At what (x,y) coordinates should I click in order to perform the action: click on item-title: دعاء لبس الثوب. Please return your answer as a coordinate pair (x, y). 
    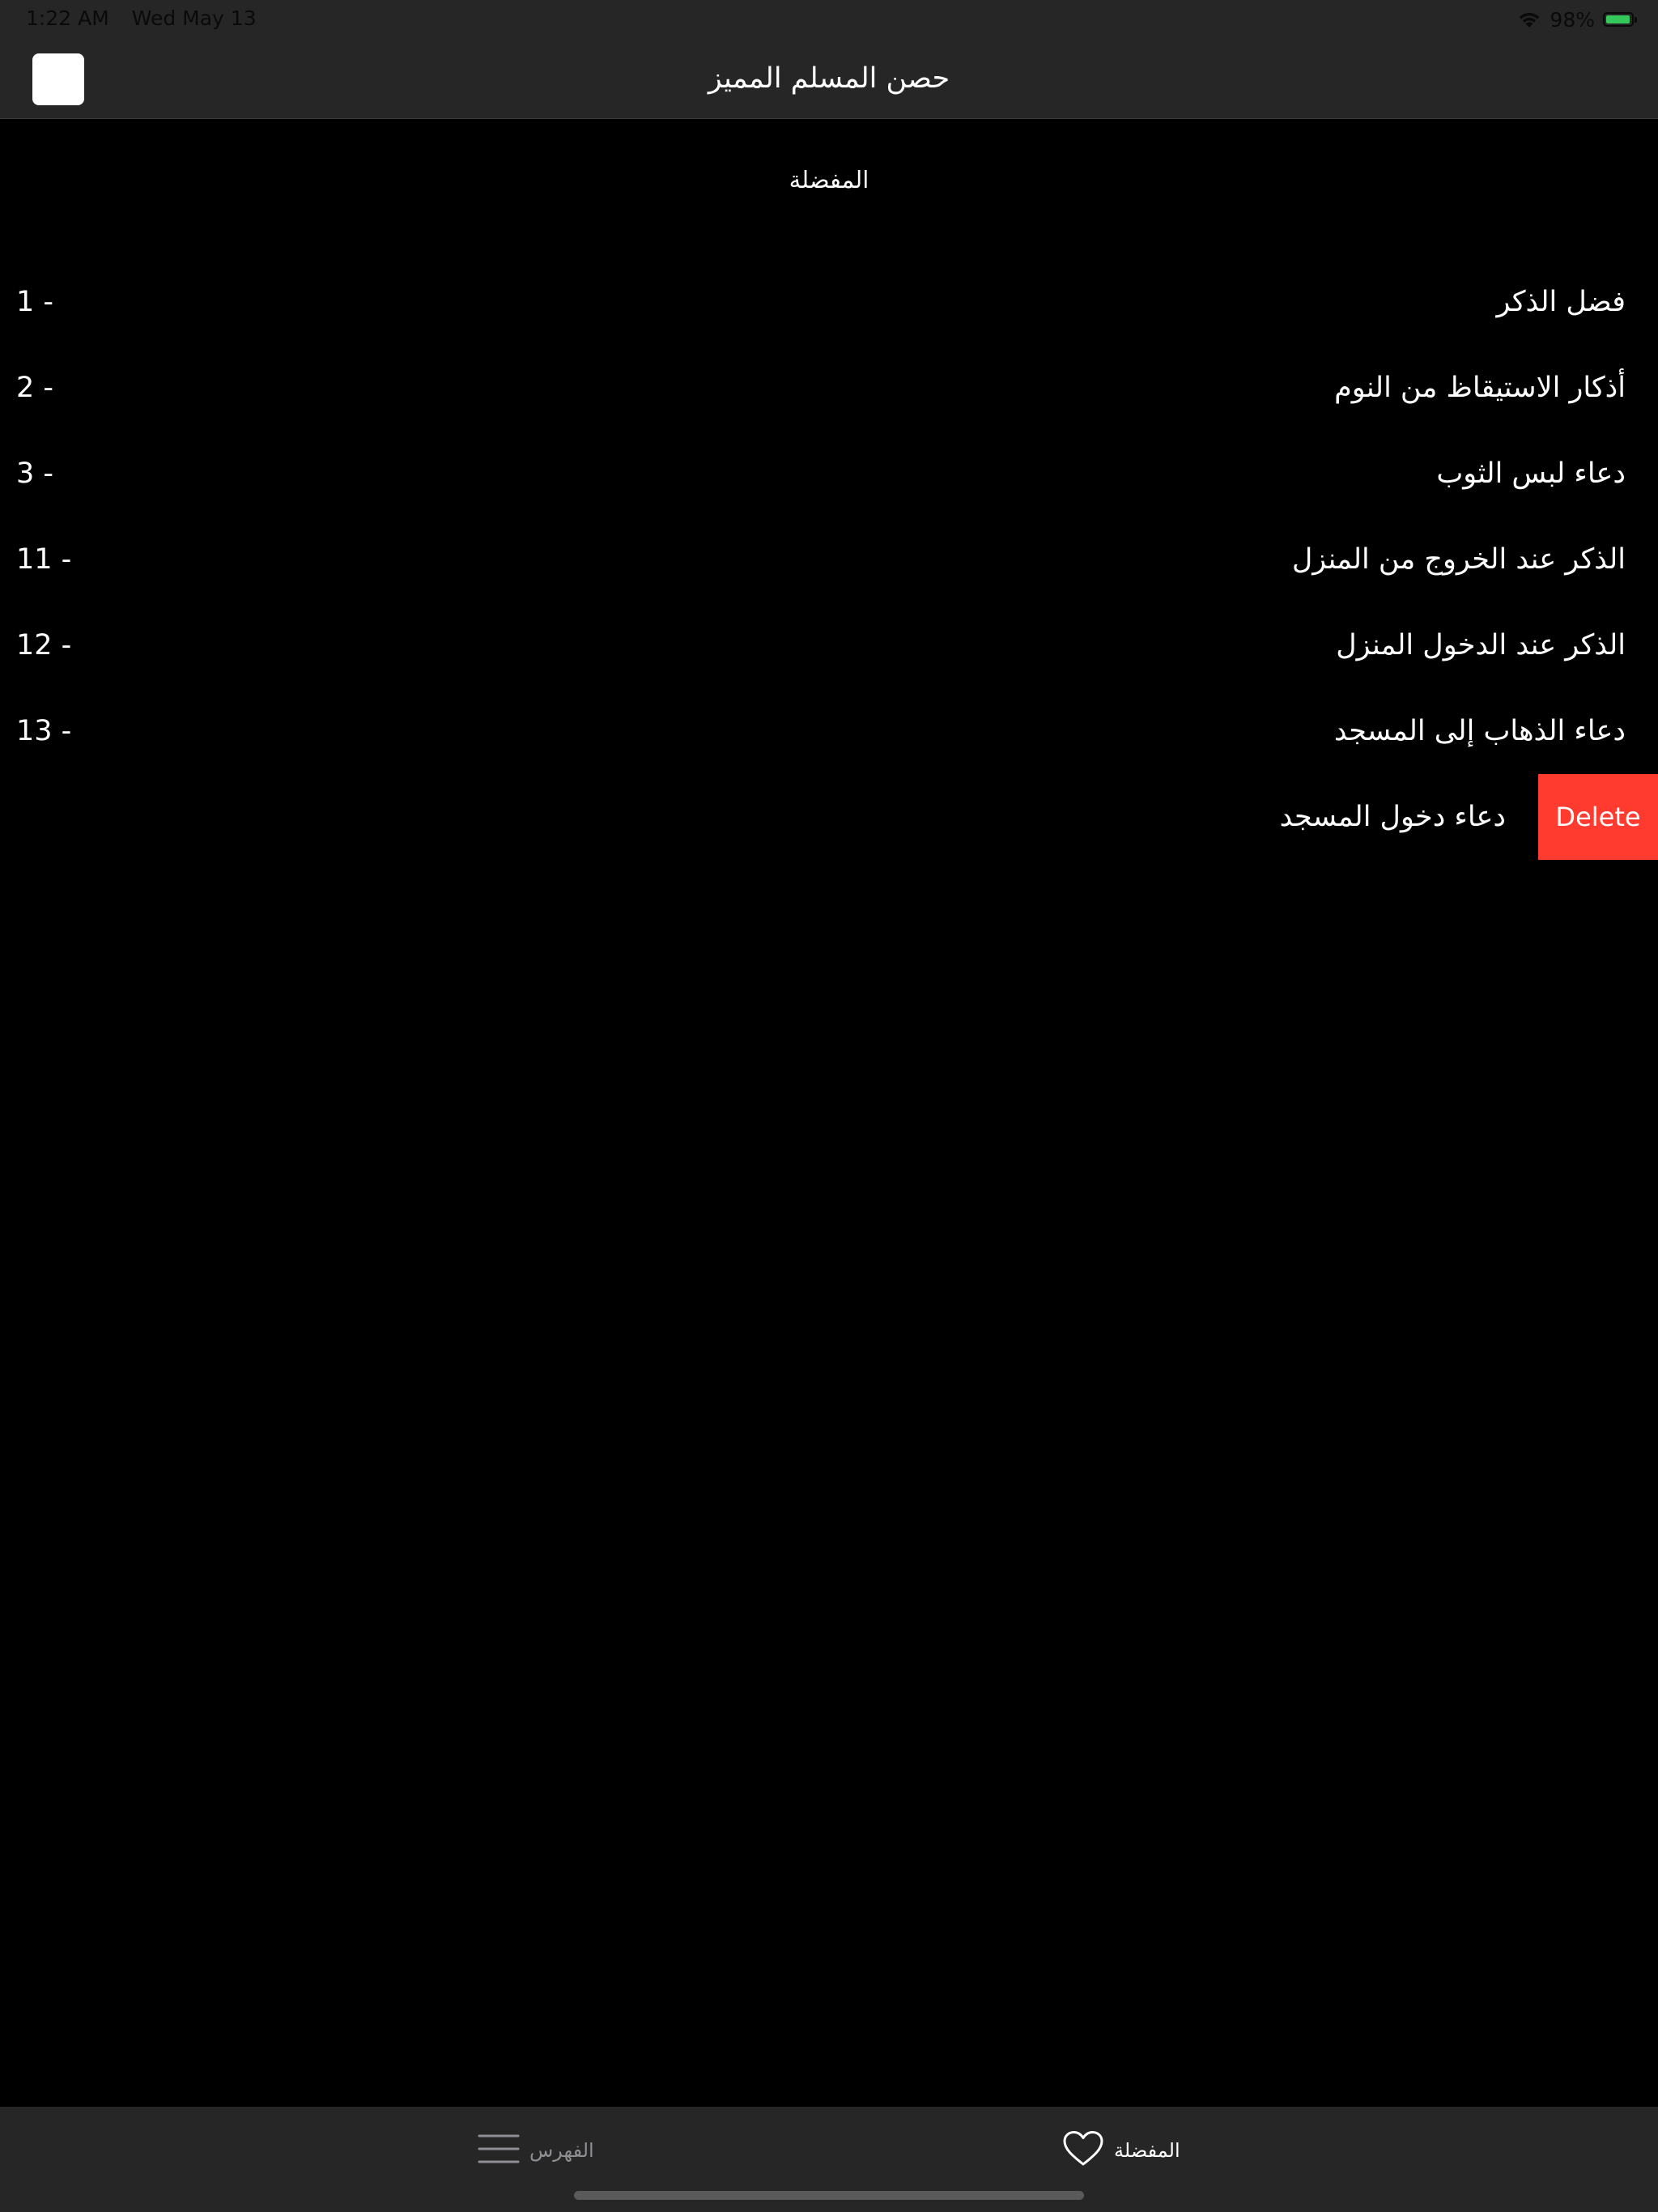
    Looking at the image, I should click on (1531, 474).